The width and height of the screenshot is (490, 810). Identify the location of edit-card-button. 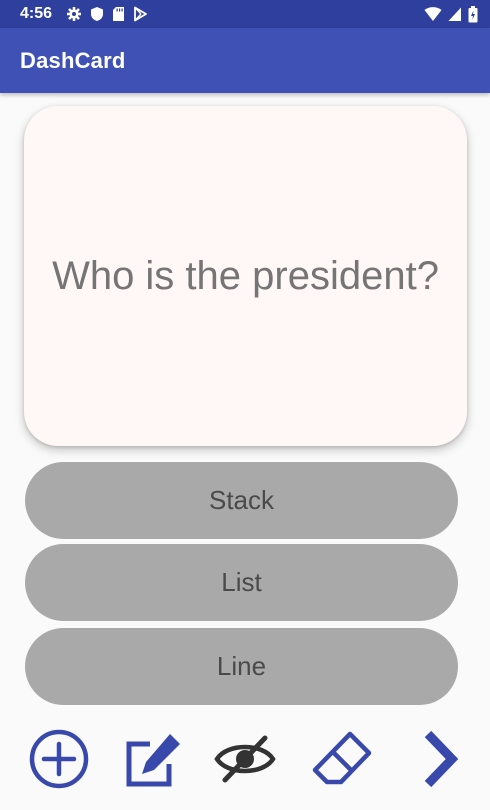
(152, 761).